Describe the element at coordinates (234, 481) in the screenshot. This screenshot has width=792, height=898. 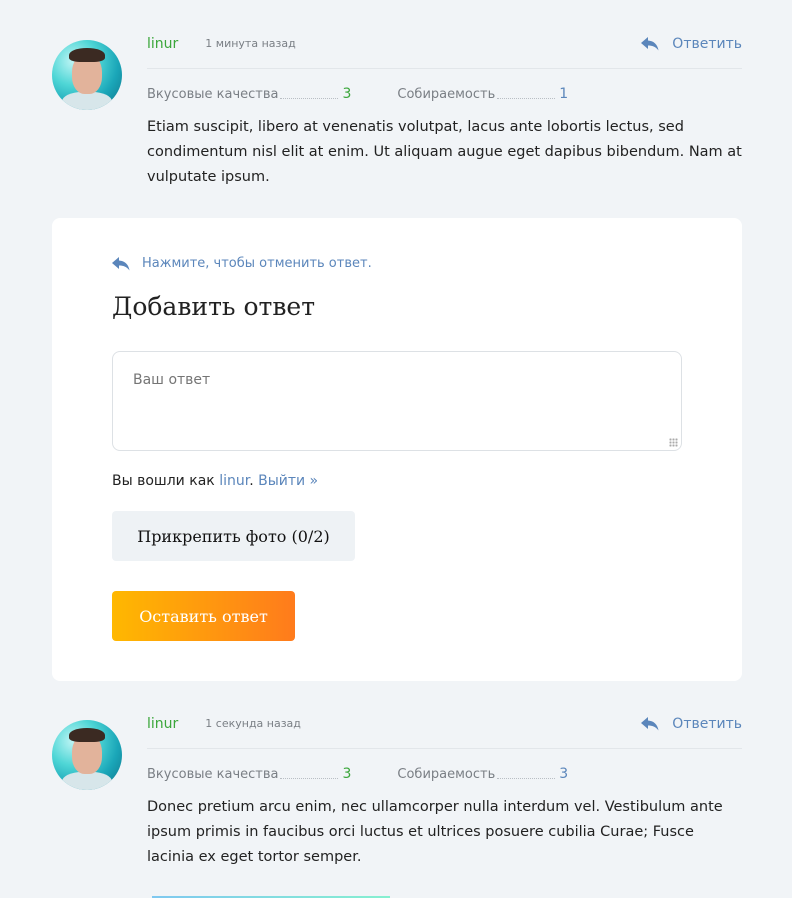
I see `profile-link: linur` at that location.